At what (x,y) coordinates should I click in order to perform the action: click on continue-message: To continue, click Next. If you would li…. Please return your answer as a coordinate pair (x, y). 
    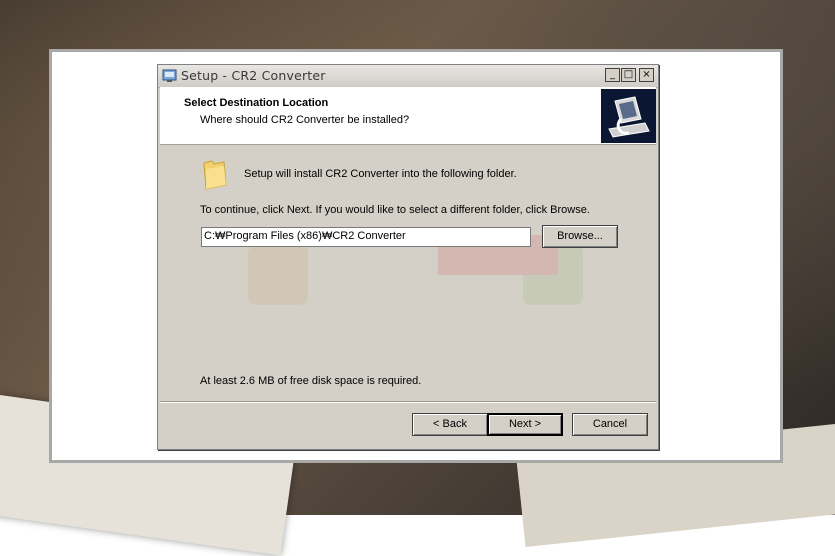
    Looking at the image, I should click on (395, 210).